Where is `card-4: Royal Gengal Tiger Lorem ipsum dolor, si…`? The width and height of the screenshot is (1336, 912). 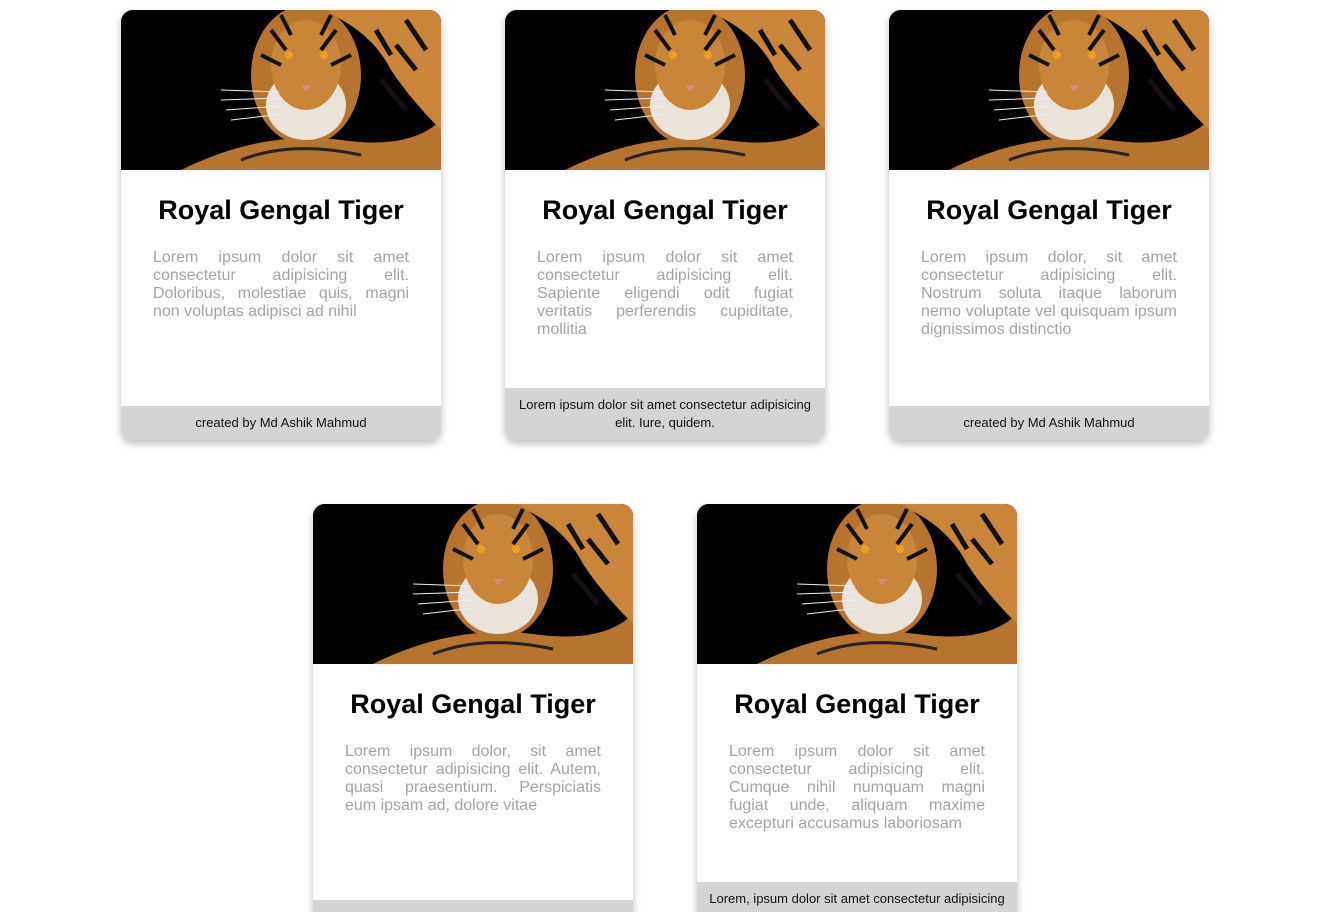 card-4: Royal Gengal Tiger Lorem ipsum dolor, si… is located at coordinates (473, 708).